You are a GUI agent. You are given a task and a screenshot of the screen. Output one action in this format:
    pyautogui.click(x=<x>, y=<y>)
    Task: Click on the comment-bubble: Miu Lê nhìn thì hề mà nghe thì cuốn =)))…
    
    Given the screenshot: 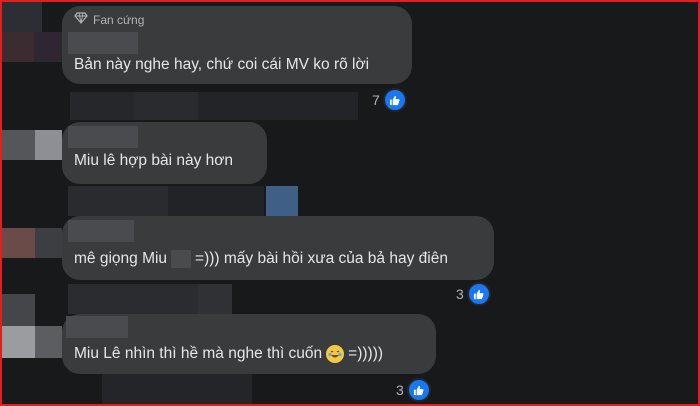 What is the action you would take?
    pyautogui.click(x=249, y=344)
    